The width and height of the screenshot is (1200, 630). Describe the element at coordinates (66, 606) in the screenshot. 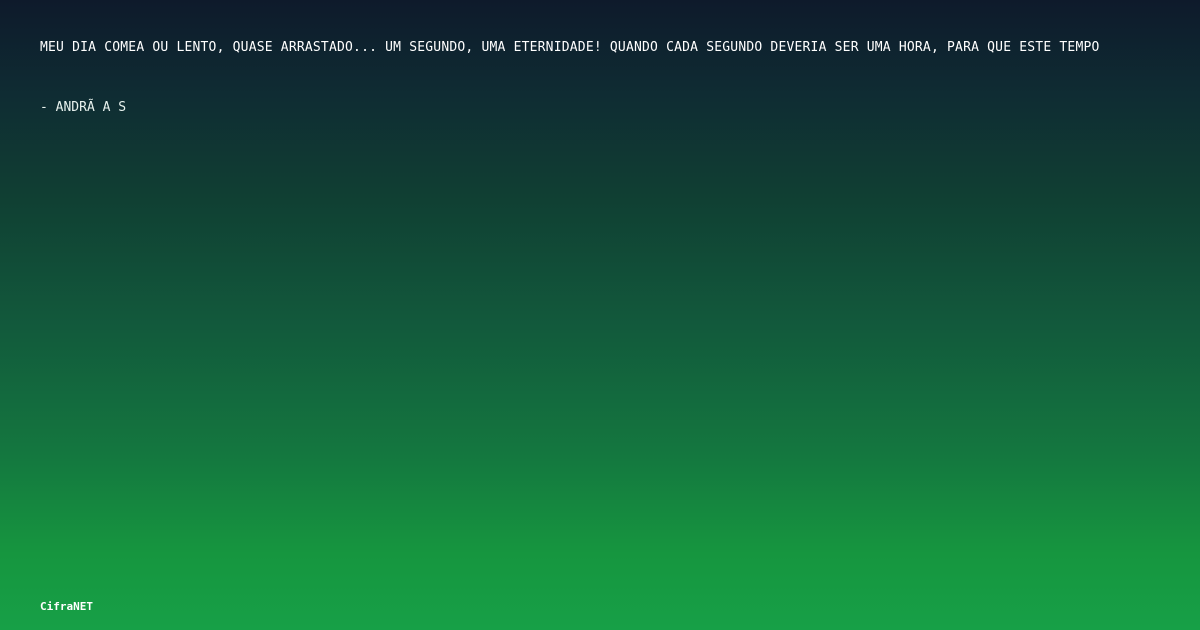

I see `brand-logo-text: CifraNET` at that location.